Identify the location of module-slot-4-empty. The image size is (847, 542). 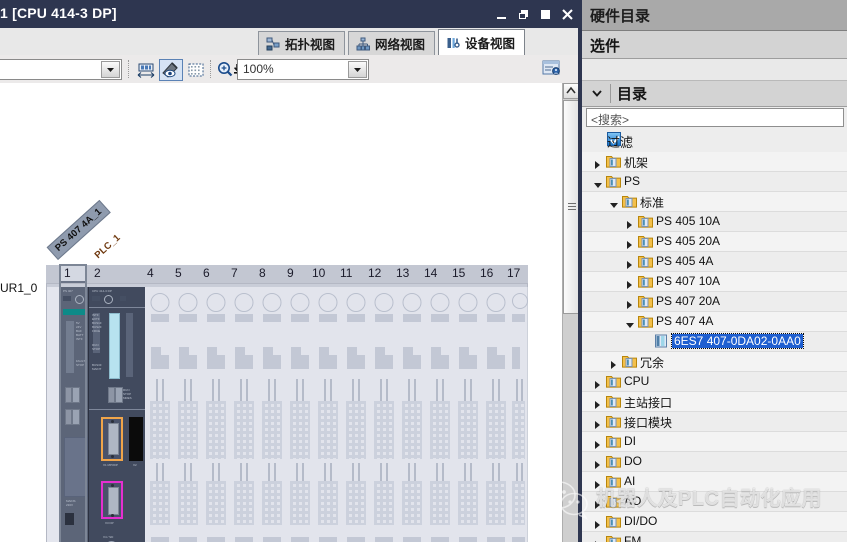
(160, 414).